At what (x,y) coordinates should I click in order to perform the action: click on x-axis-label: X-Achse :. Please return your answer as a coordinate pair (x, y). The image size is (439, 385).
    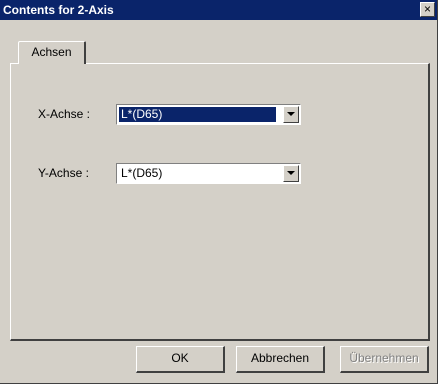
    Looking at the image, I should click on (64, 114).